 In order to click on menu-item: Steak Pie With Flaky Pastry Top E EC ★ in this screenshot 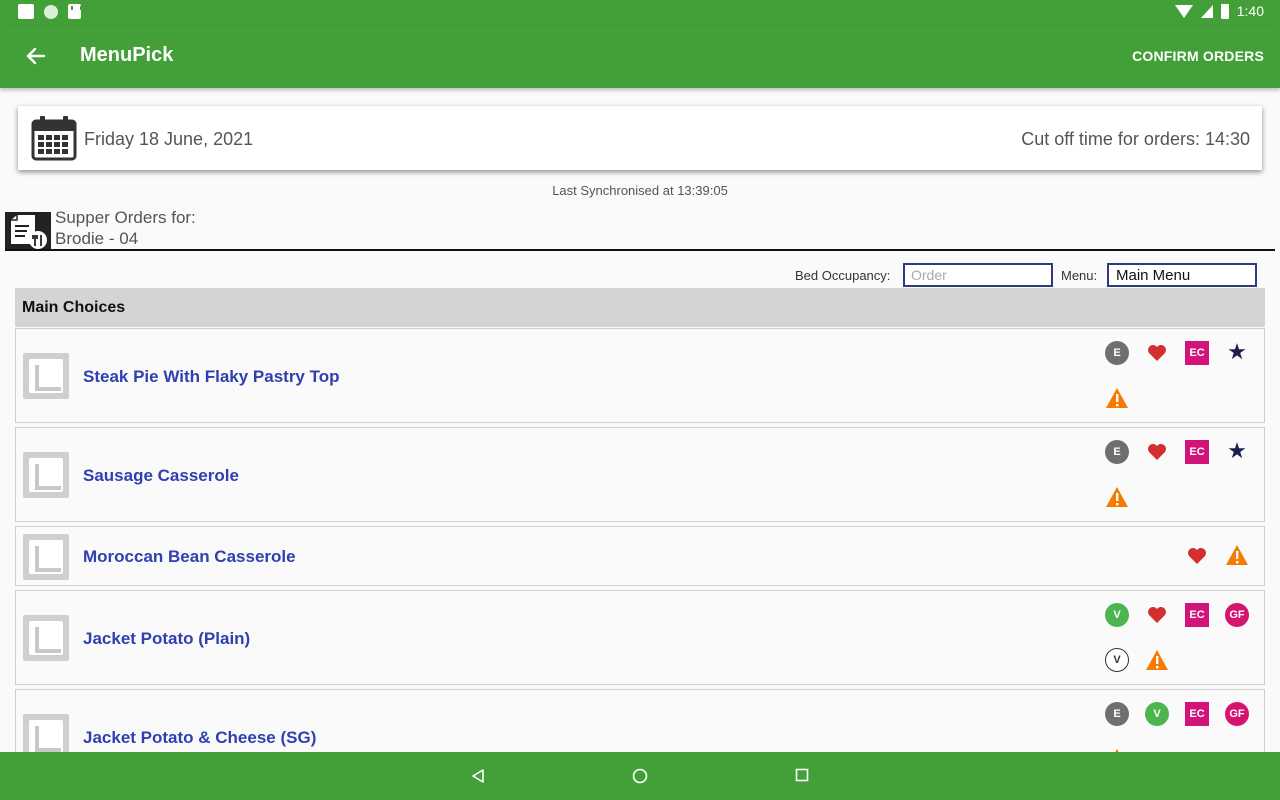, I will do `click(640, 375)`.